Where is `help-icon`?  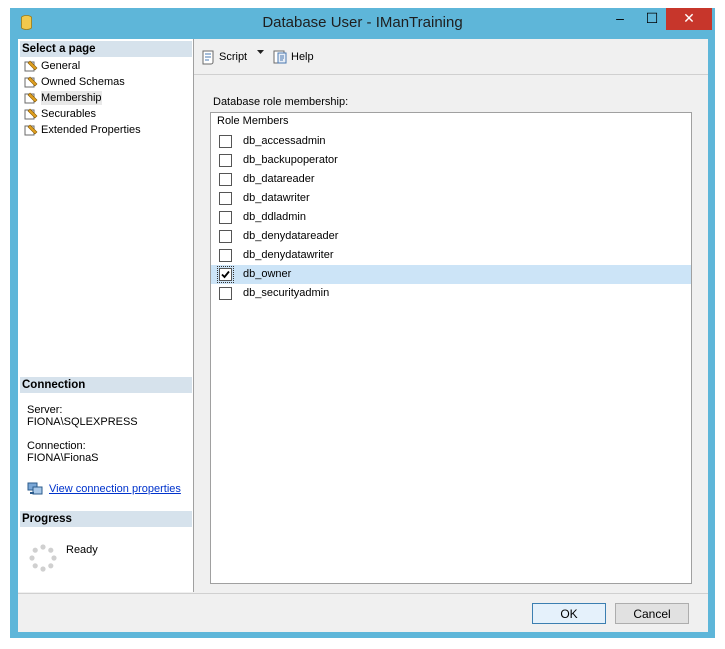
help-icon is located at coordinates (280, 57).